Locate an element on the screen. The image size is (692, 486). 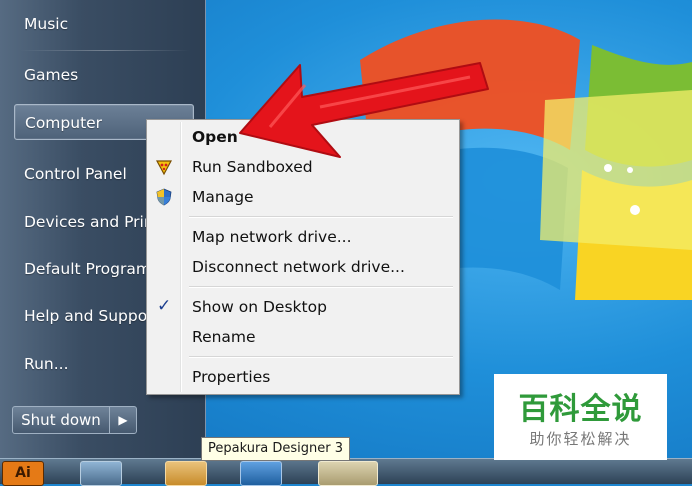
taskbar-explorer-button is located at coordinates (348, 473).